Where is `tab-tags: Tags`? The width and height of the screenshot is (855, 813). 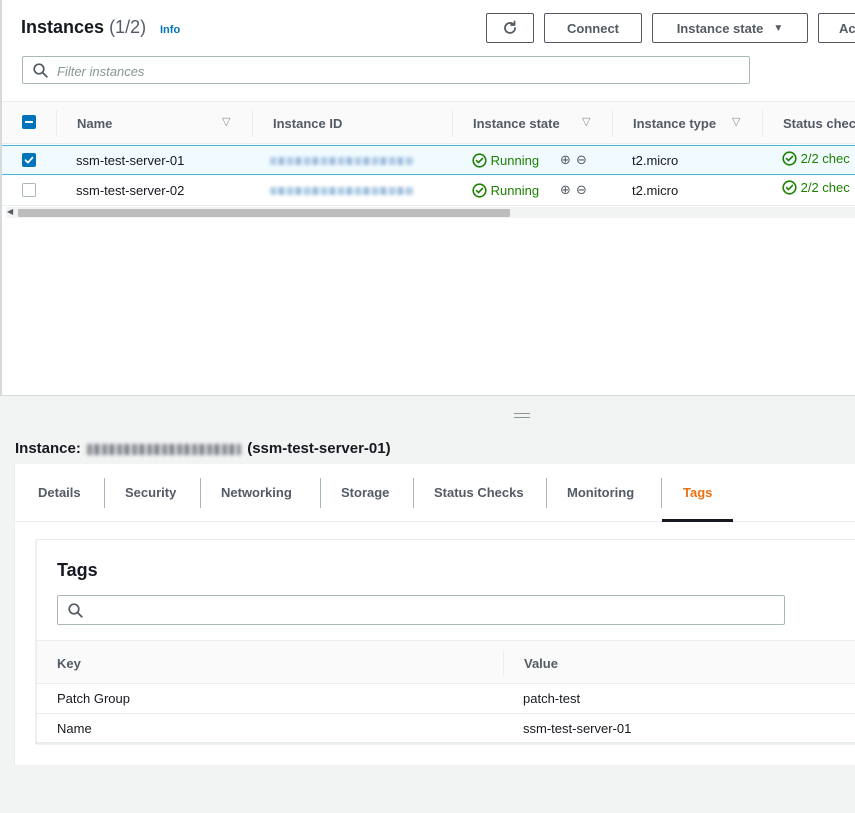
tab-tags: Tags is located at coordinates (697, 492).